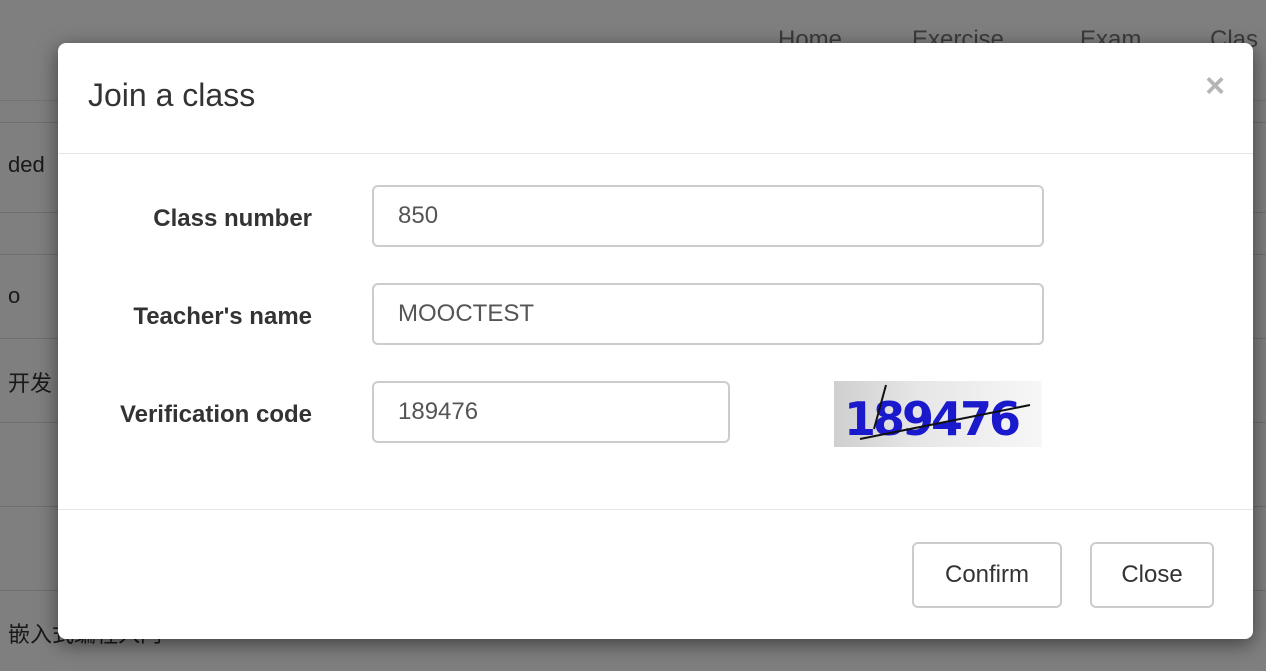 Image resolution: width=1266 pixels, height=671 pixels. I want to click on verification-code-row: Verification code, so click(655, 414).